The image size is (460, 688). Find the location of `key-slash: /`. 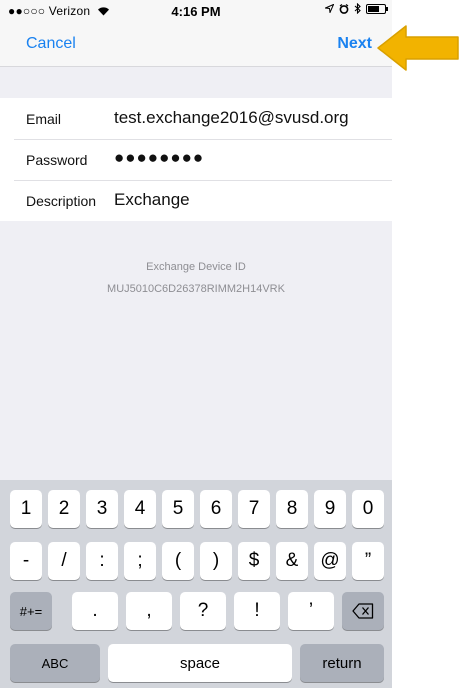

key-slash: / is located at coordinates (64, 561).